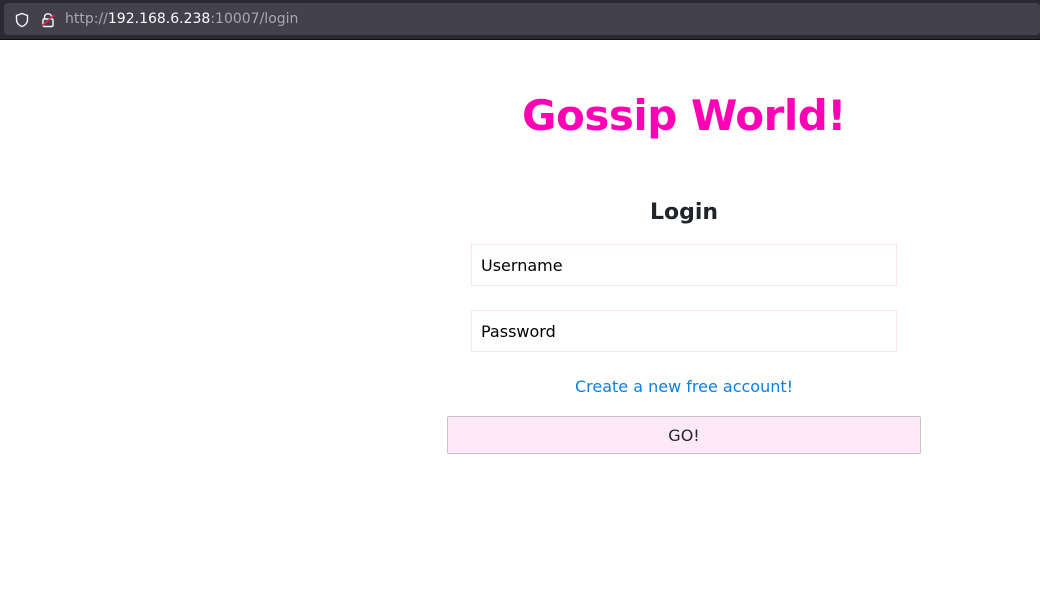 The height and width of the screenshot is (605, 1040). What do you see at coordinates (22, 20) in the screenshot?
I see `shield-icon` at bounding box center [22, 20].